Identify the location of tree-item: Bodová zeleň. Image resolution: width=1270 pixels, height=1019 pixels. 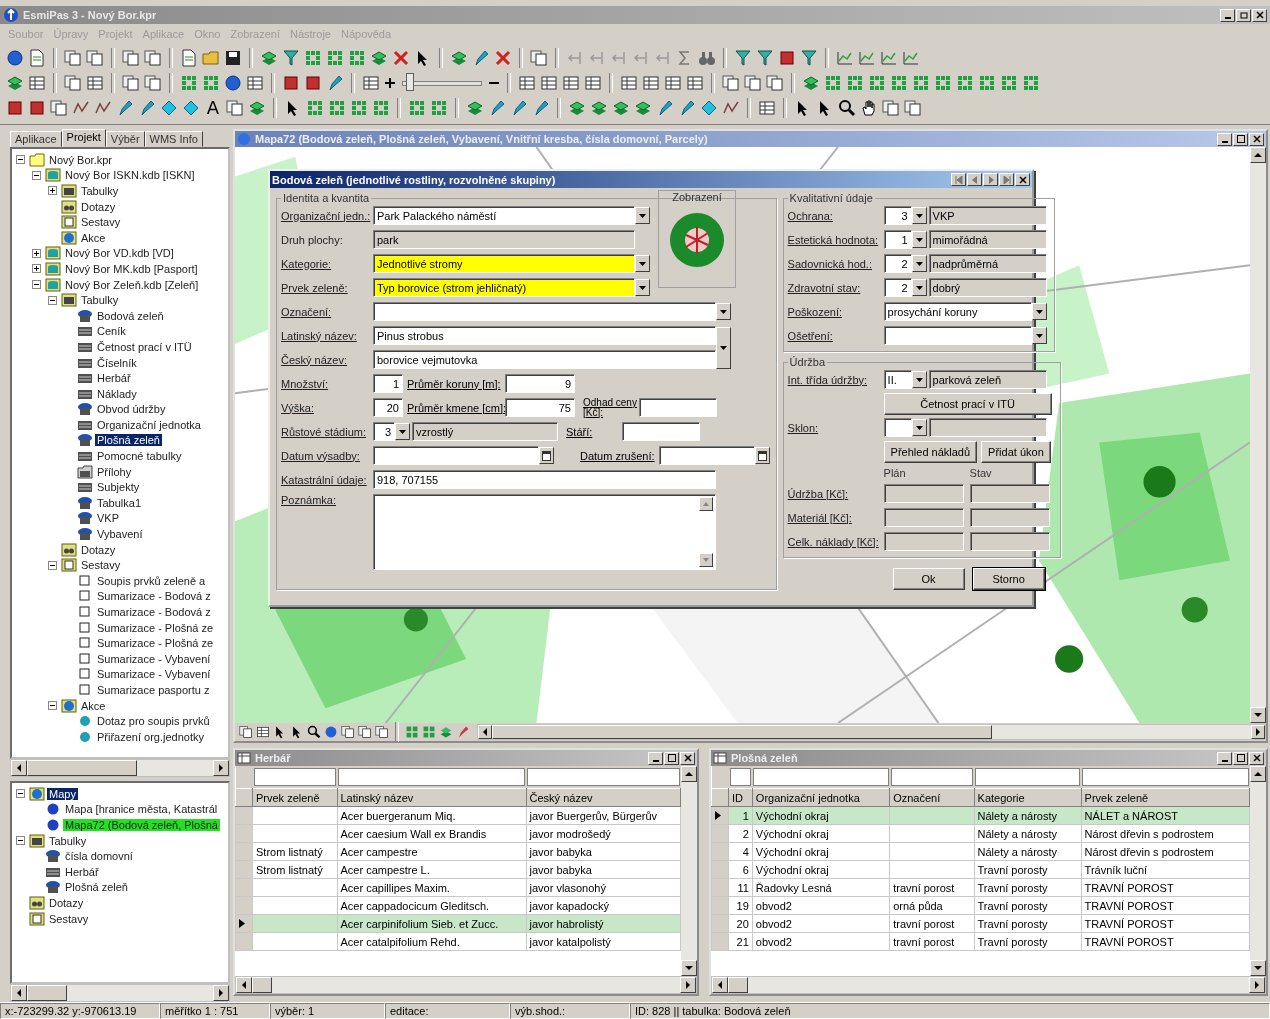
(130, 315).